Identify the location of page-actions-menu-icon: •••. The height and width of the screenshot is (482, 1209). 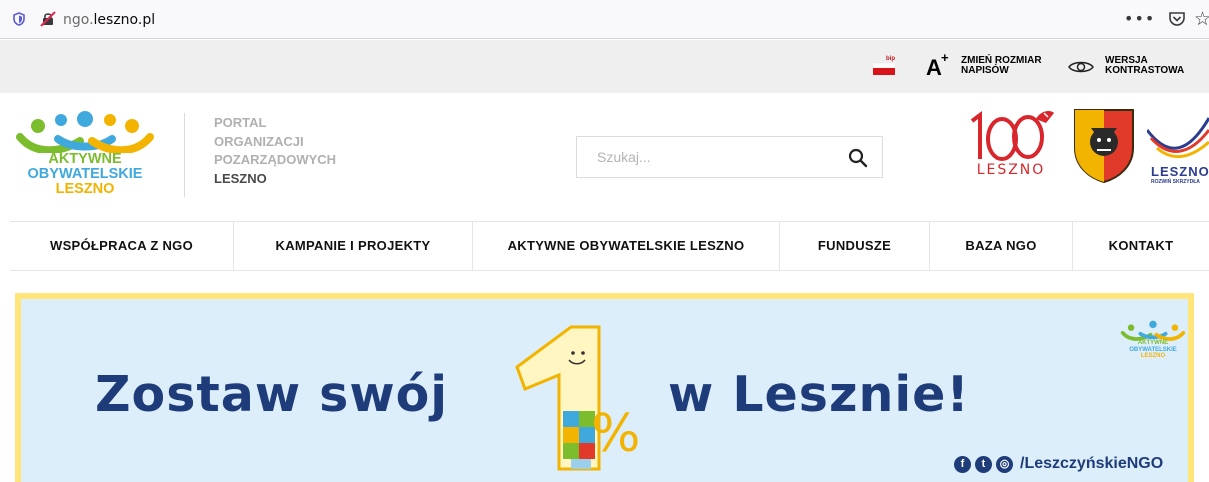
(1139, 18).